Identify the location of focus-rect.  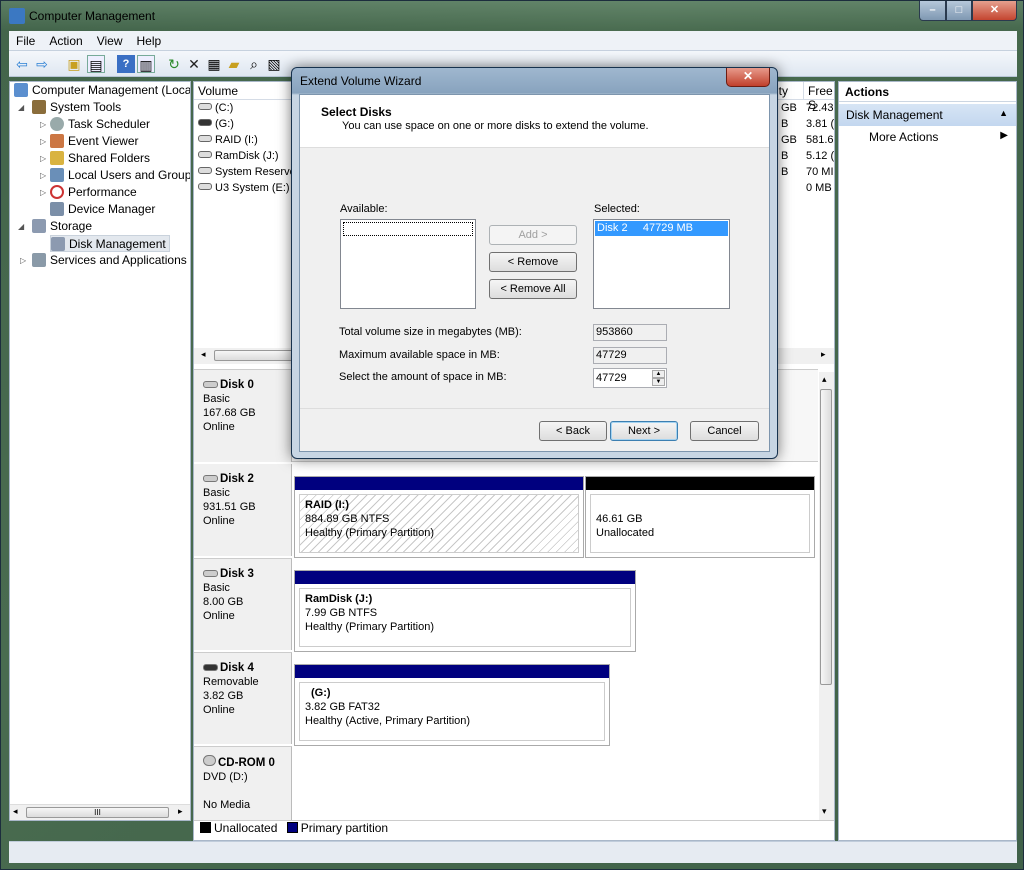
(408, 229).